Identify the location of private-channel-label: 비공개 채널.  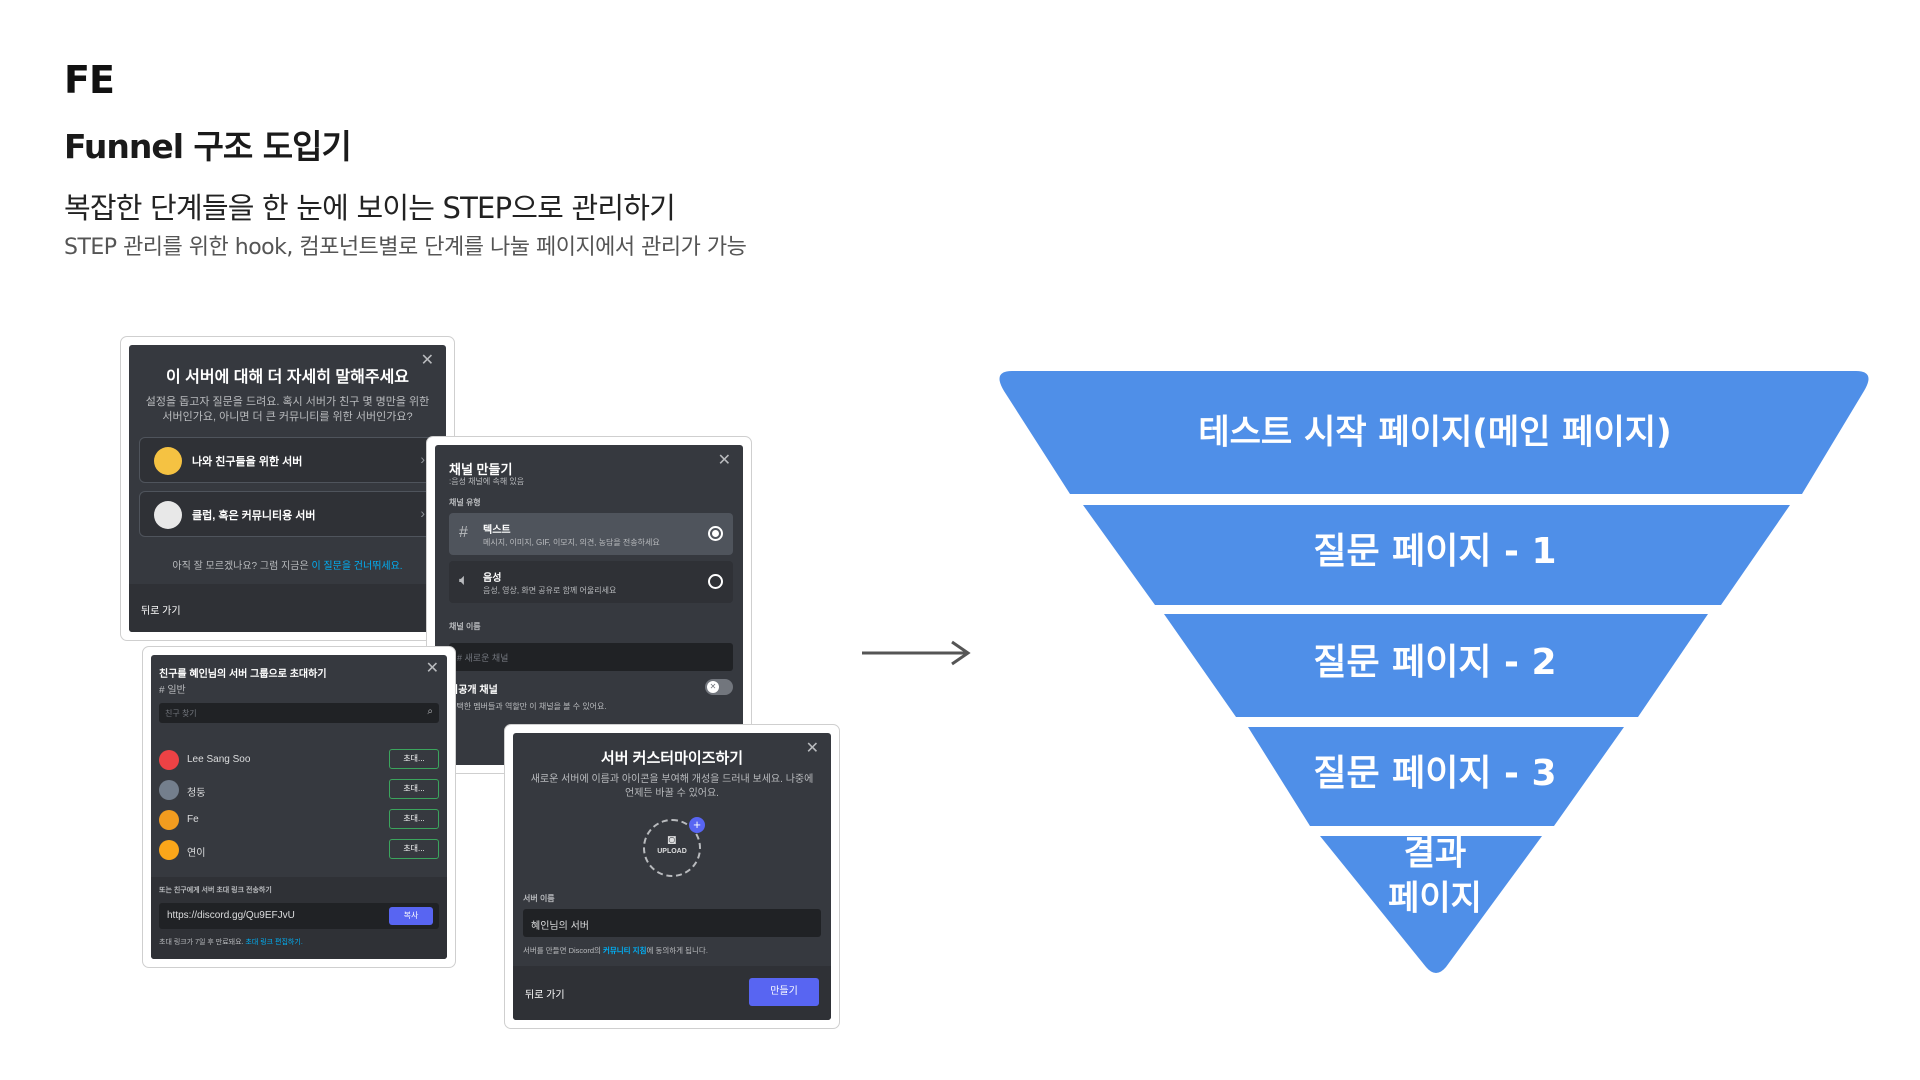
(473, 690).